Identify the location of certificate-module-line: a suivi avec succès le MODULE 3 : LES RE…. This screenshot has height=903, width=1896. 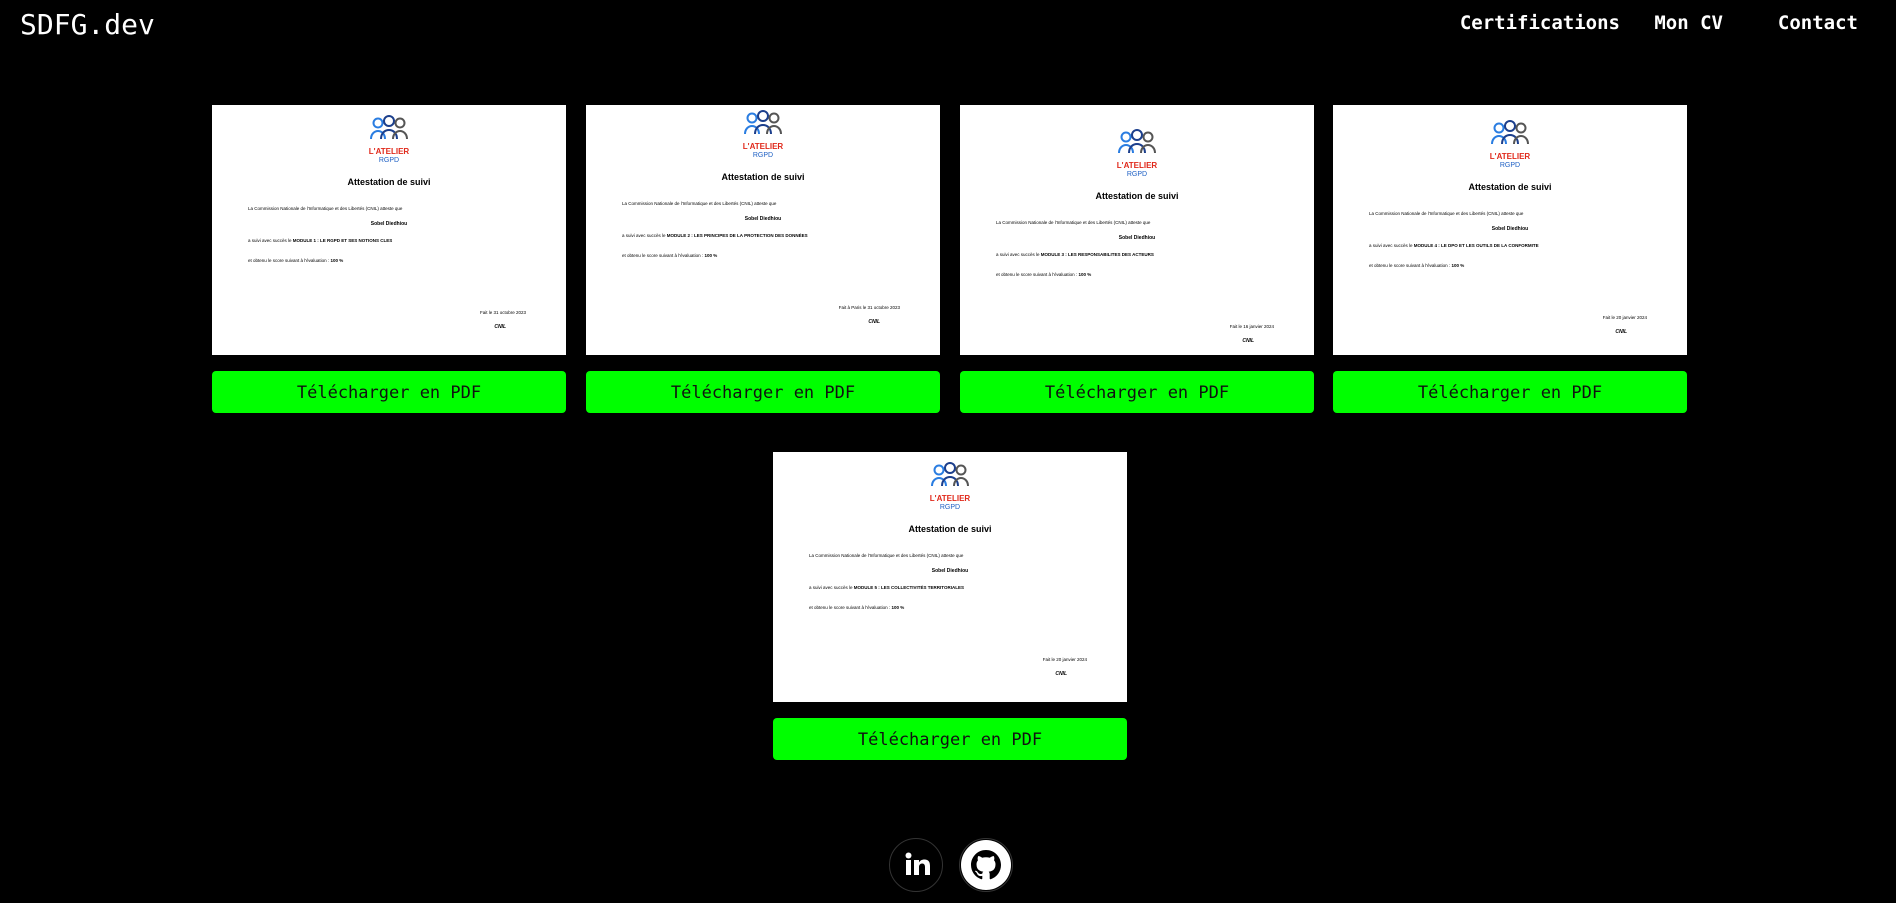
(1075, 254).